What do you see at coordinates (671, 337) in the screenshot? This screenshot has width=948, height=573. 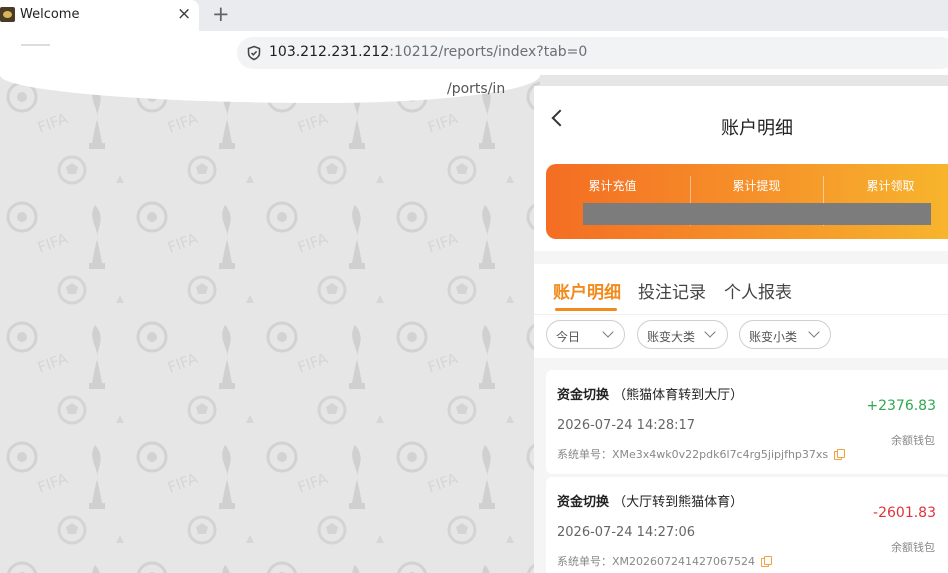 I see `category-filter-label: 账变大类` at bounding box center [671, 337].